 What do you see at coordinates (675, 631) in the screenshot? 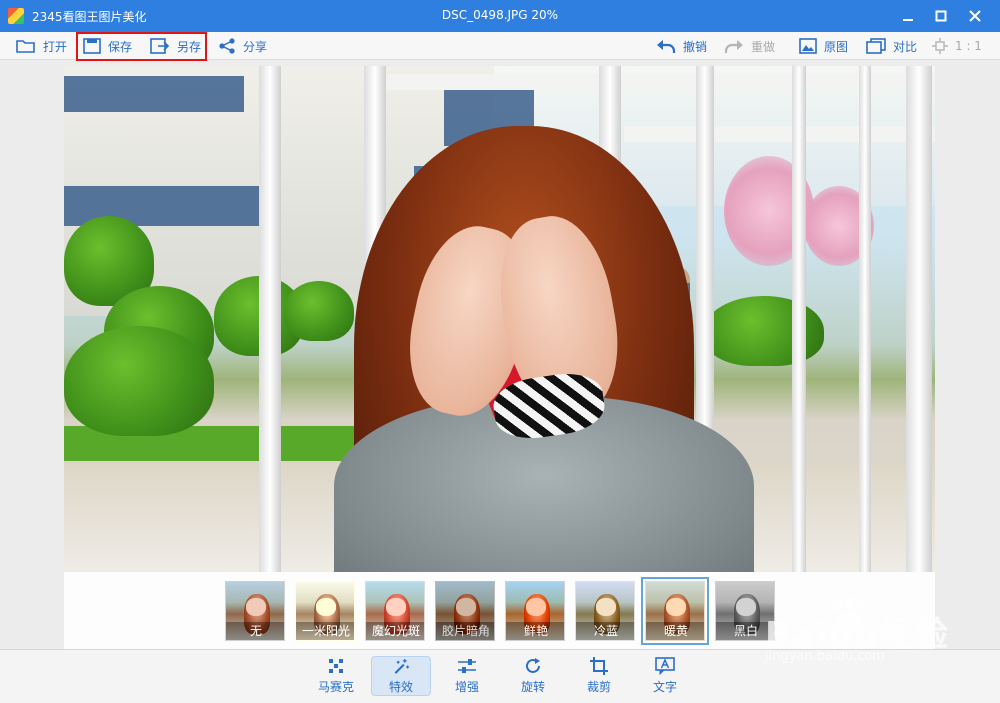
I see `filter-label: 暖黄` at bounding box center [675, 631].